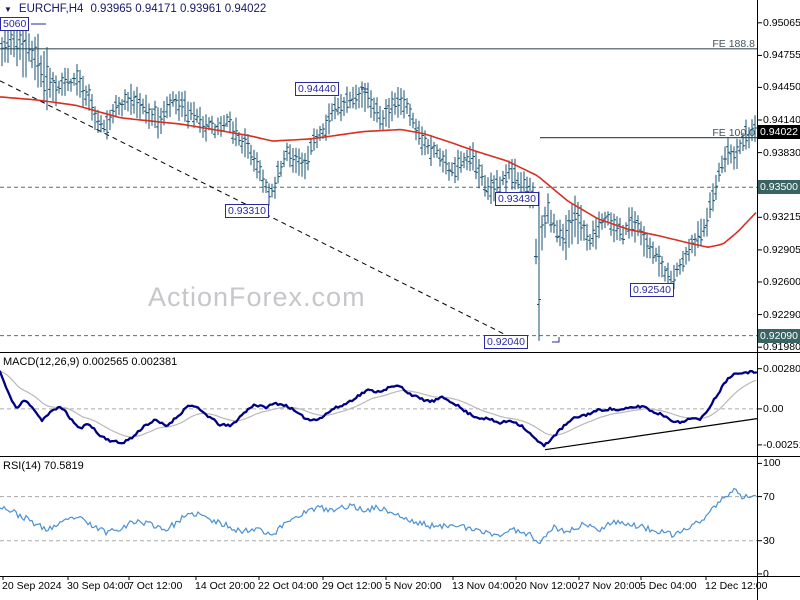 The image size is (800, 600). I want to click on time-axis-label: 30 Sep 04:00, so click(98, 586).